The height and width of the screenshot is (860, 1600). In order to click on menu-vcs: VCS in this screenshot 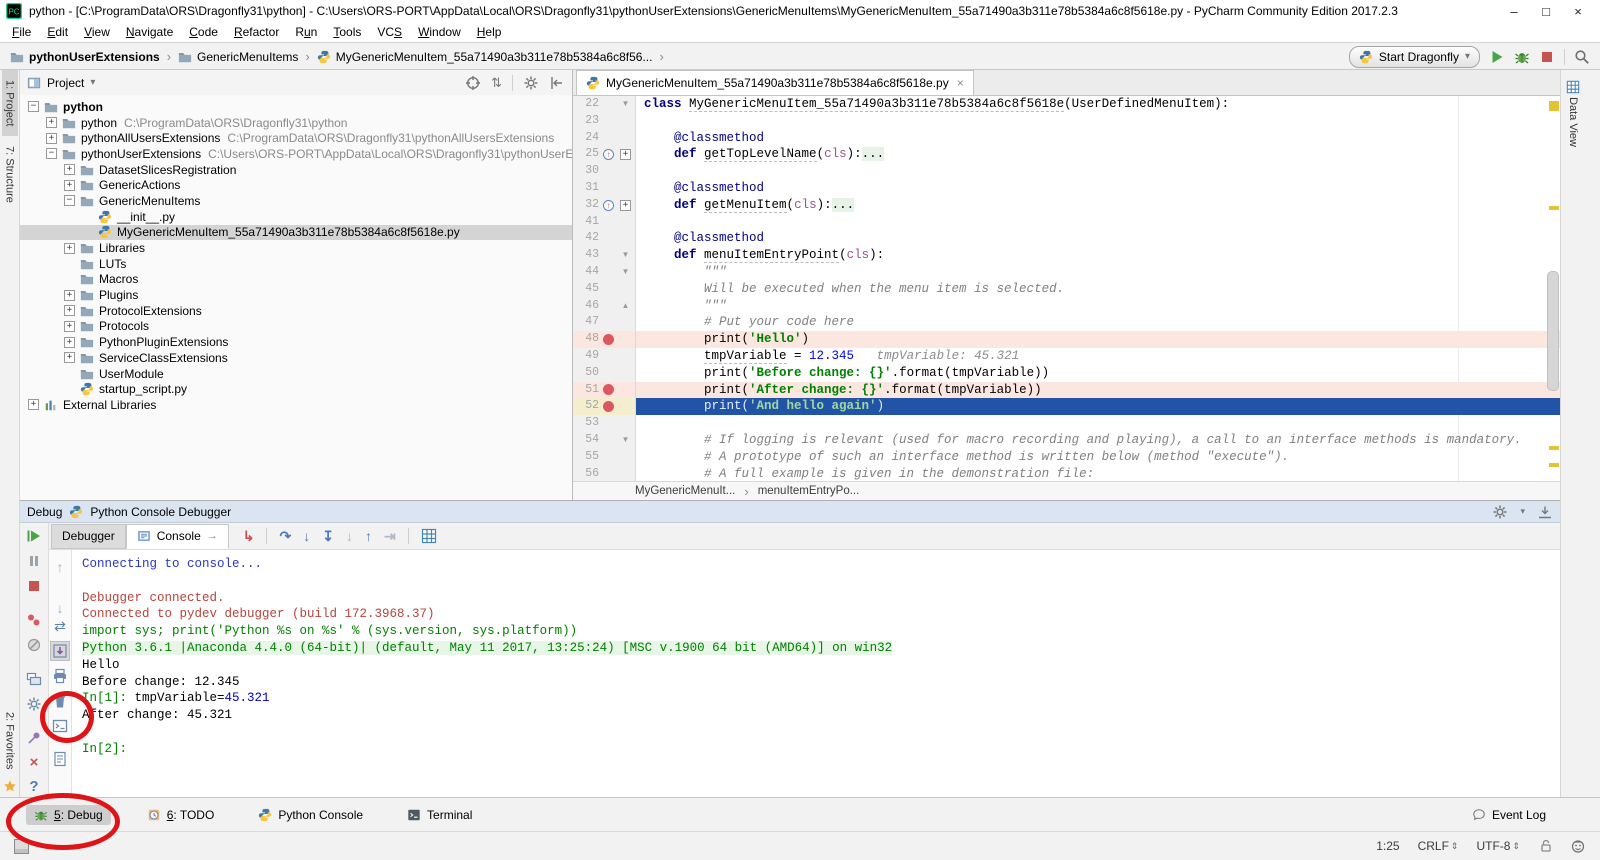, I will do `click(389, 32)`.